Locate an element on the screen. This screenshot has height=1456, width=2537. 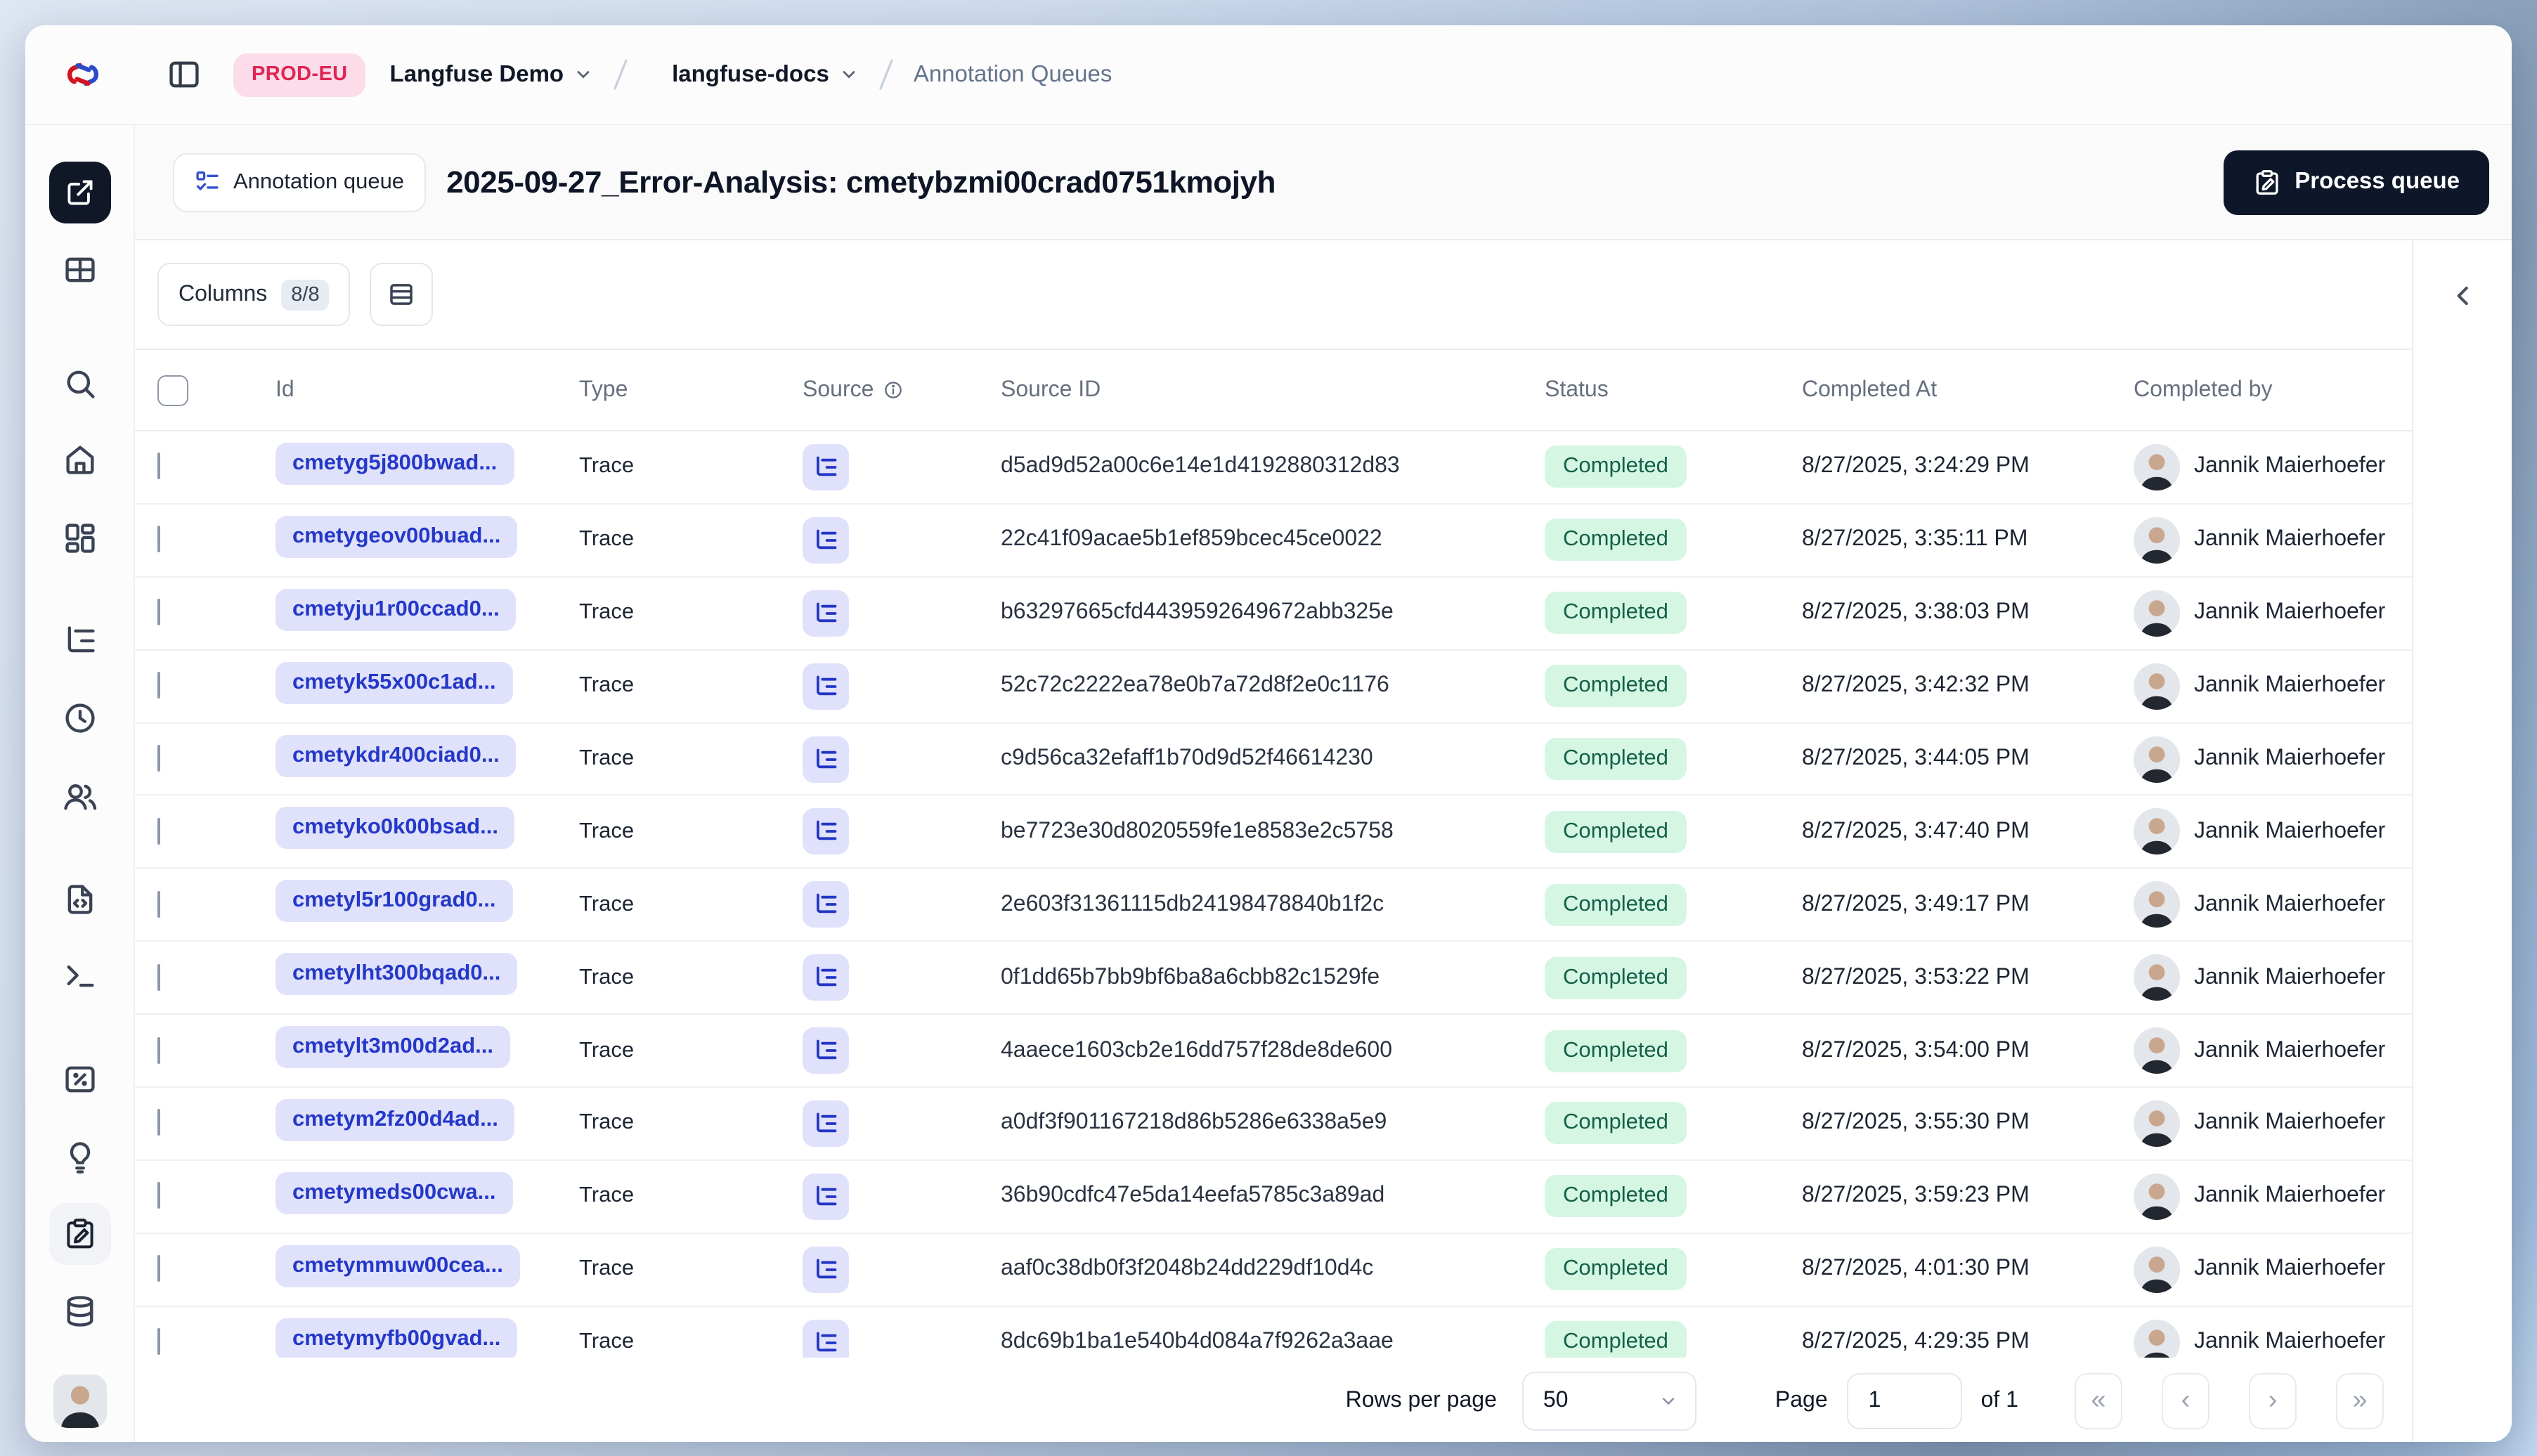
column-header-completed-by: Completed by is located at coordinates (2273, 390).